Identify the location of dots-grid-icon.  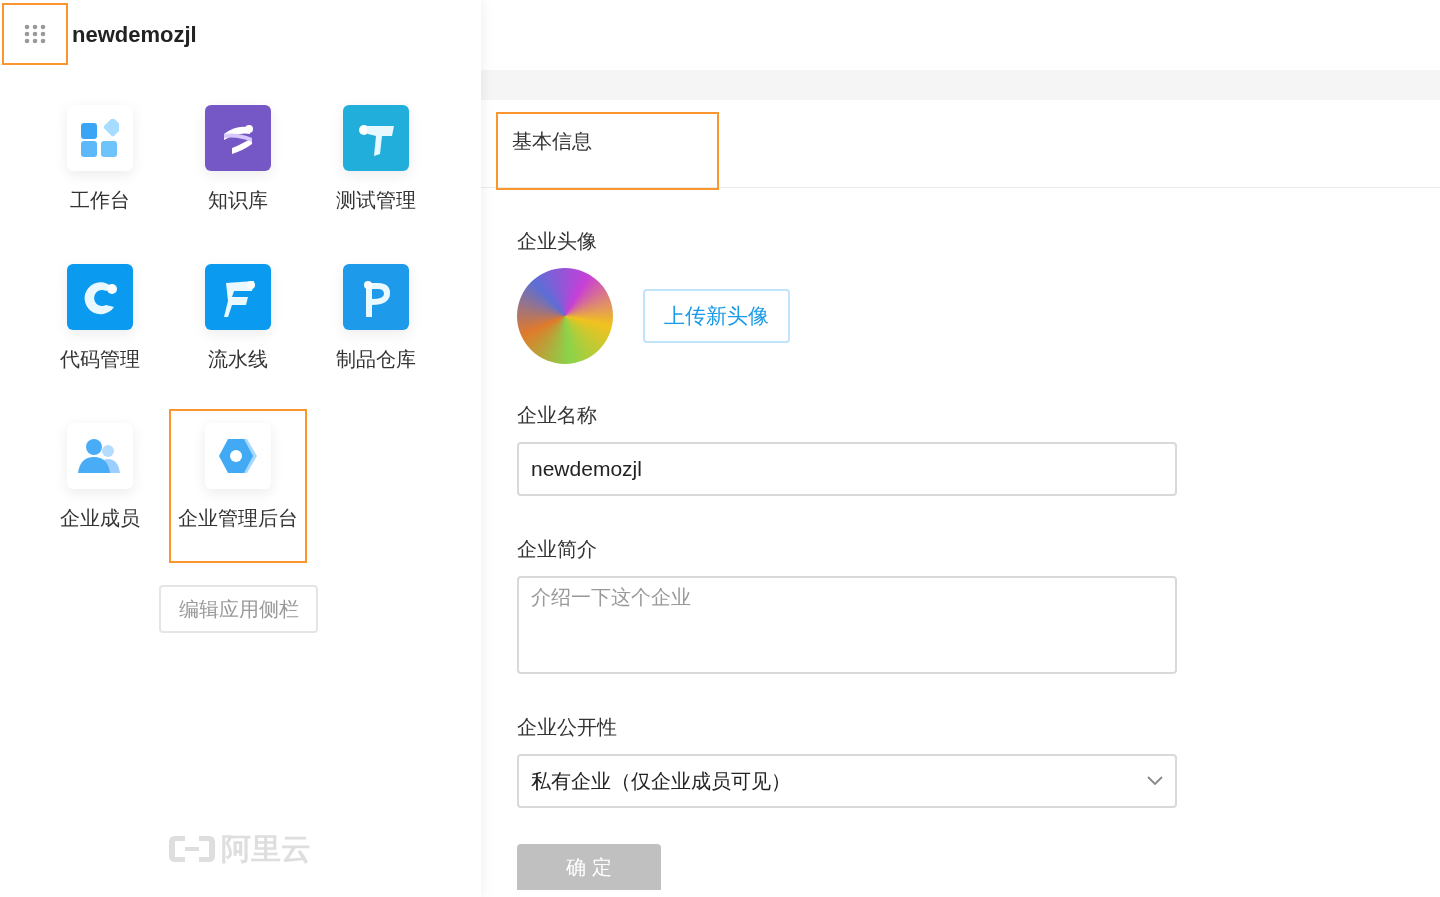
(35, 34).